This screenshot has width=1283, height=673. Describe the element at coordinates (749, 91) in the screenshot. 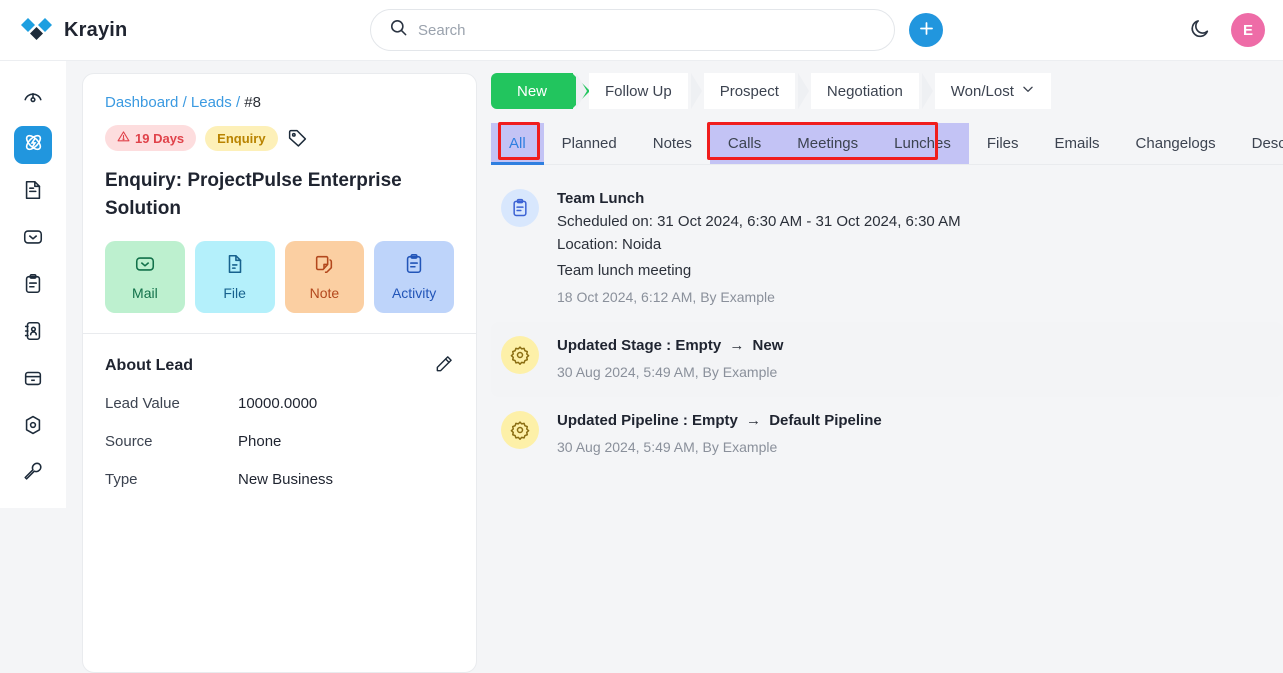

I see `pipeline-stage-prospect: Prospect` at that location.